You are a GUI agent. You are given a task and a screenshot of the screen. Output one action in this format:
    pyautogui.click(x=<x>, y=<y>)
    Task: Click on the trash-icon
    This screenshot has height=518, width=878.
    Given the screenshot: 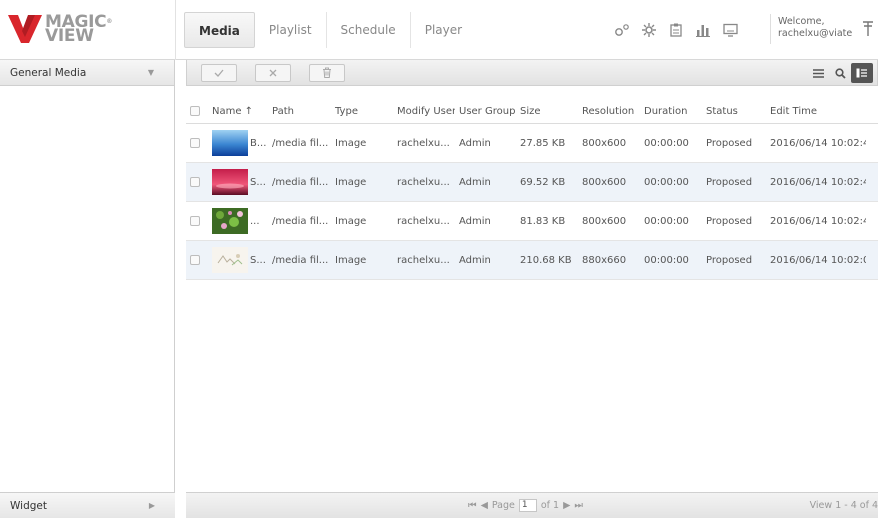 What is the action you would take?
    pyautogui.click(x=327, y=72)
    